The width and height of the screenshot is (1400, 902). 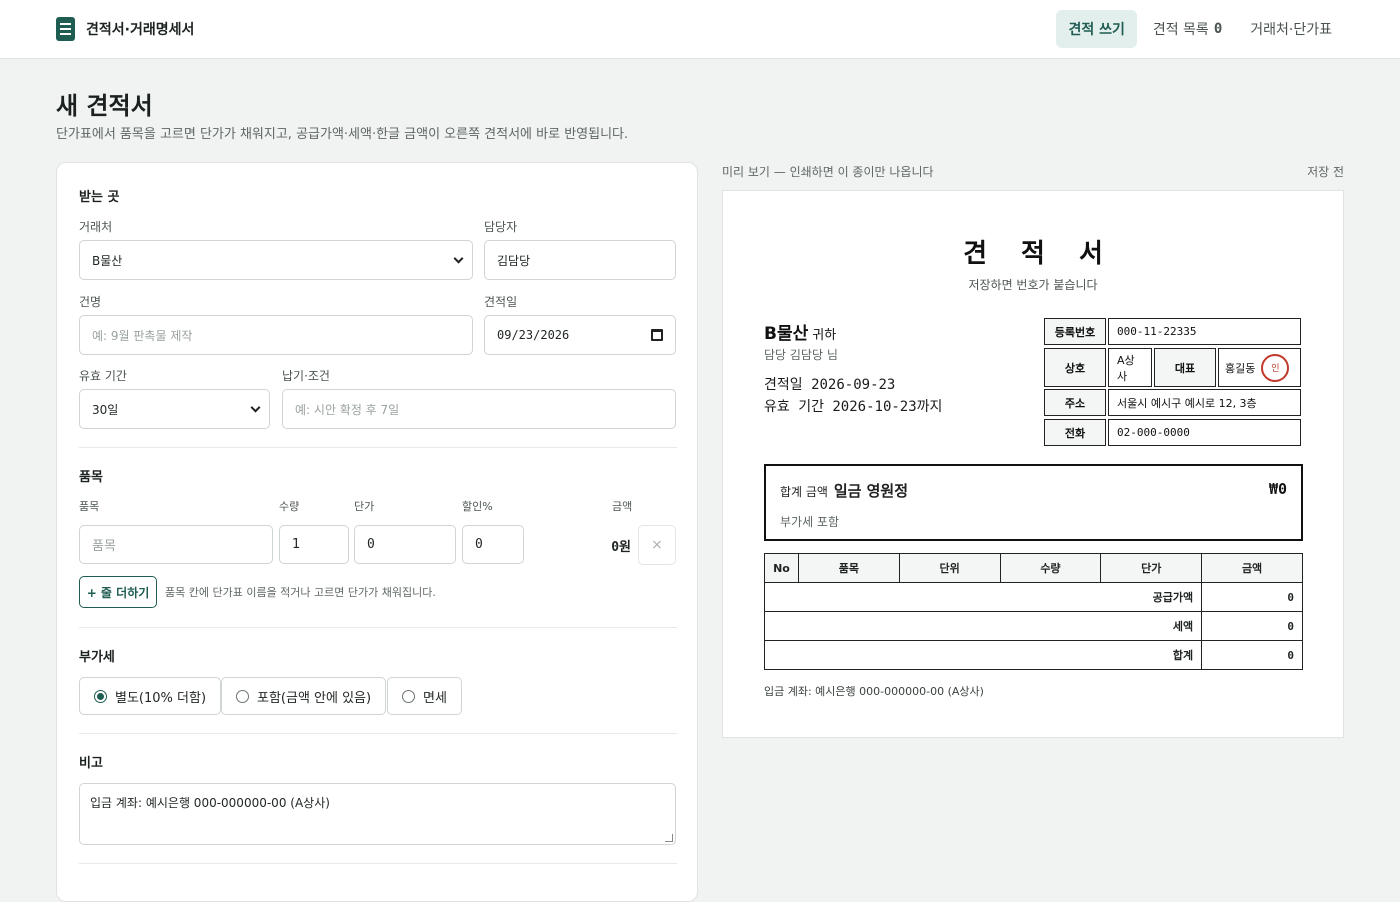 What do you see at coordinates (1204, 331) in the screenshot?
I see `supplier-reg-value: 000-11-22335` at bounding box center [1204, 331].